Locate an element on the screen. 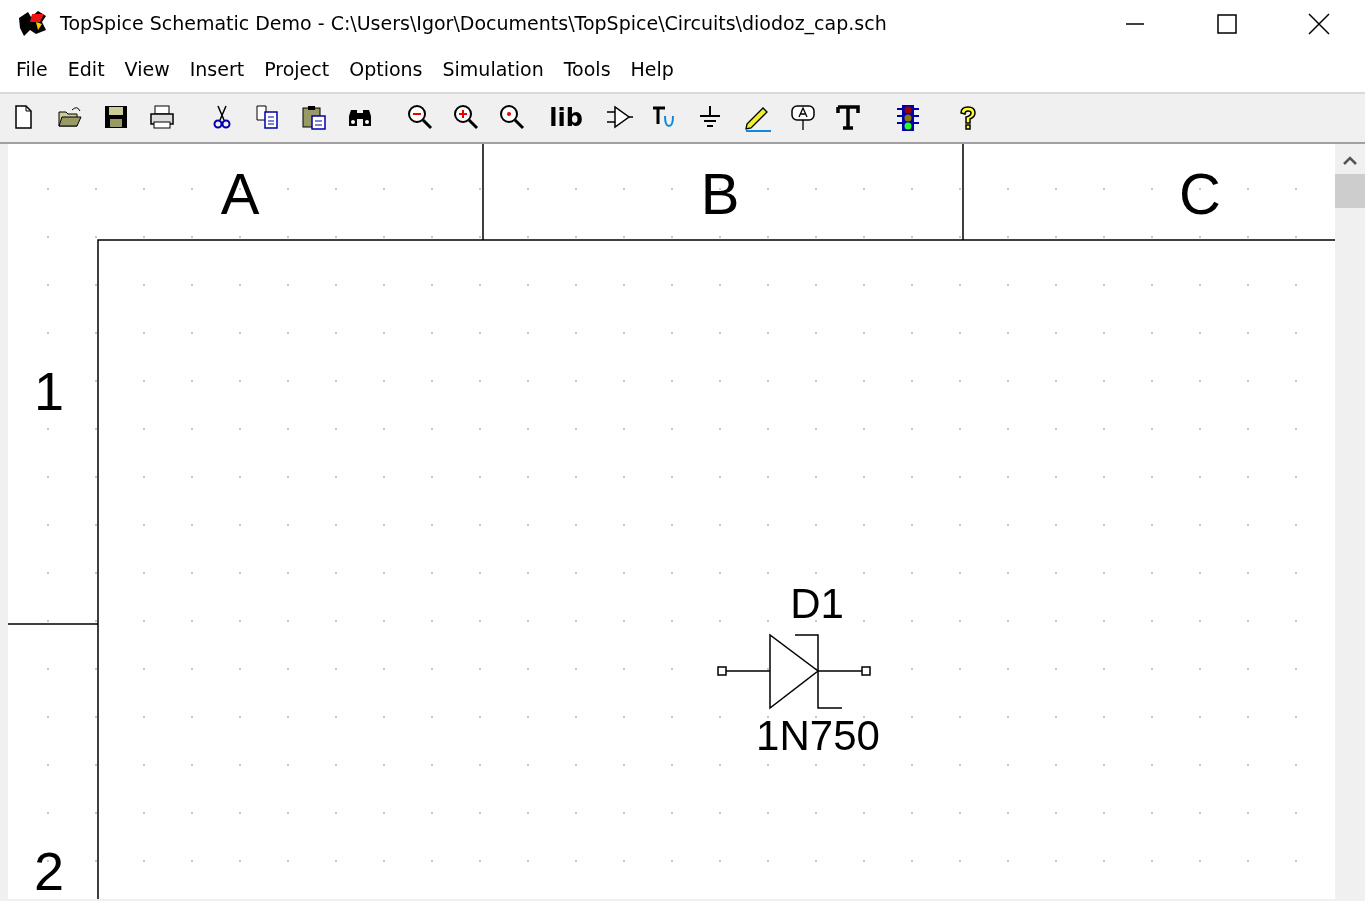  label-tag-icon is located at coordinates (803, 118).